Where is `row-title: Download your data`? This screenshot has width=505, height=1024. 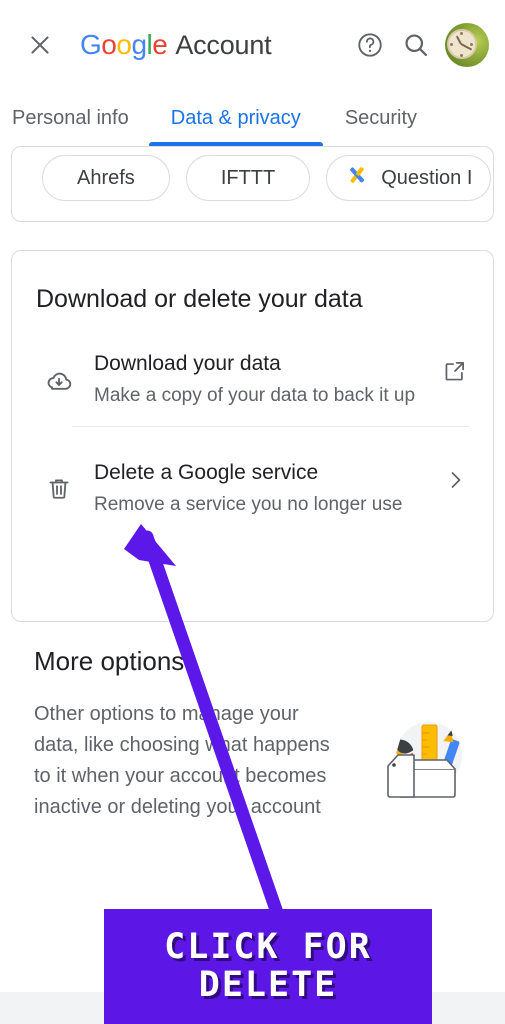
row-title: Download your data is located at coordinates (187, 363).